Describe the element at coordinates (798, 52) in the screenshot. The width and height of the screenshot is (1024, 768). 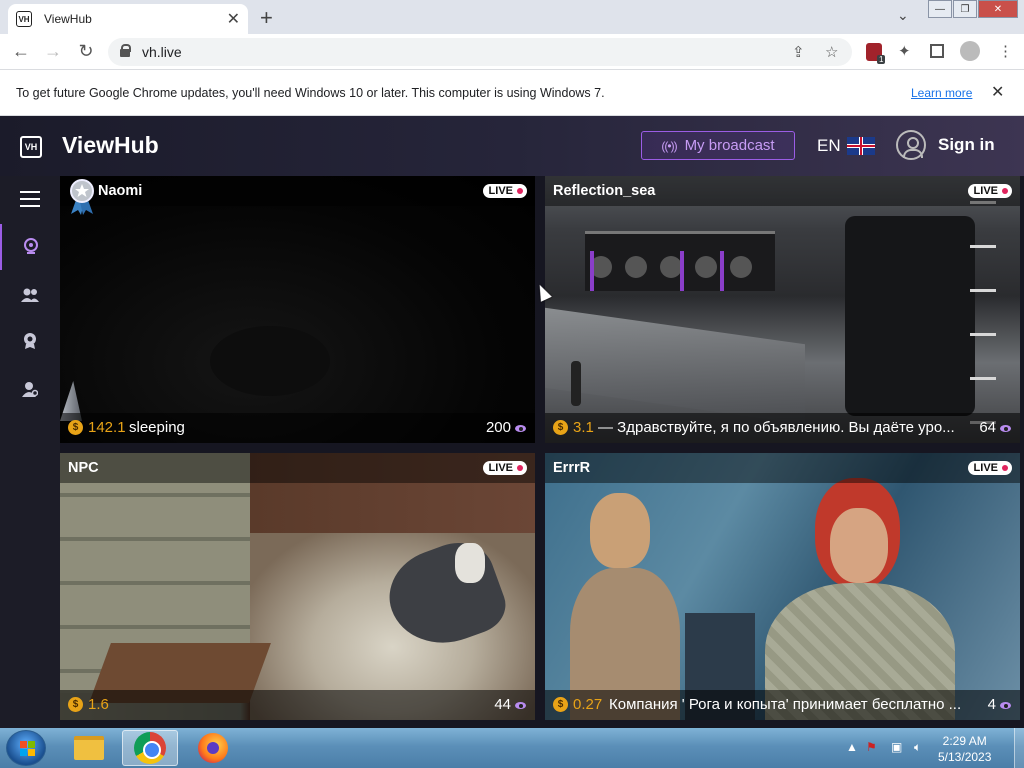
I see `share-icon: ⇪` at that location.